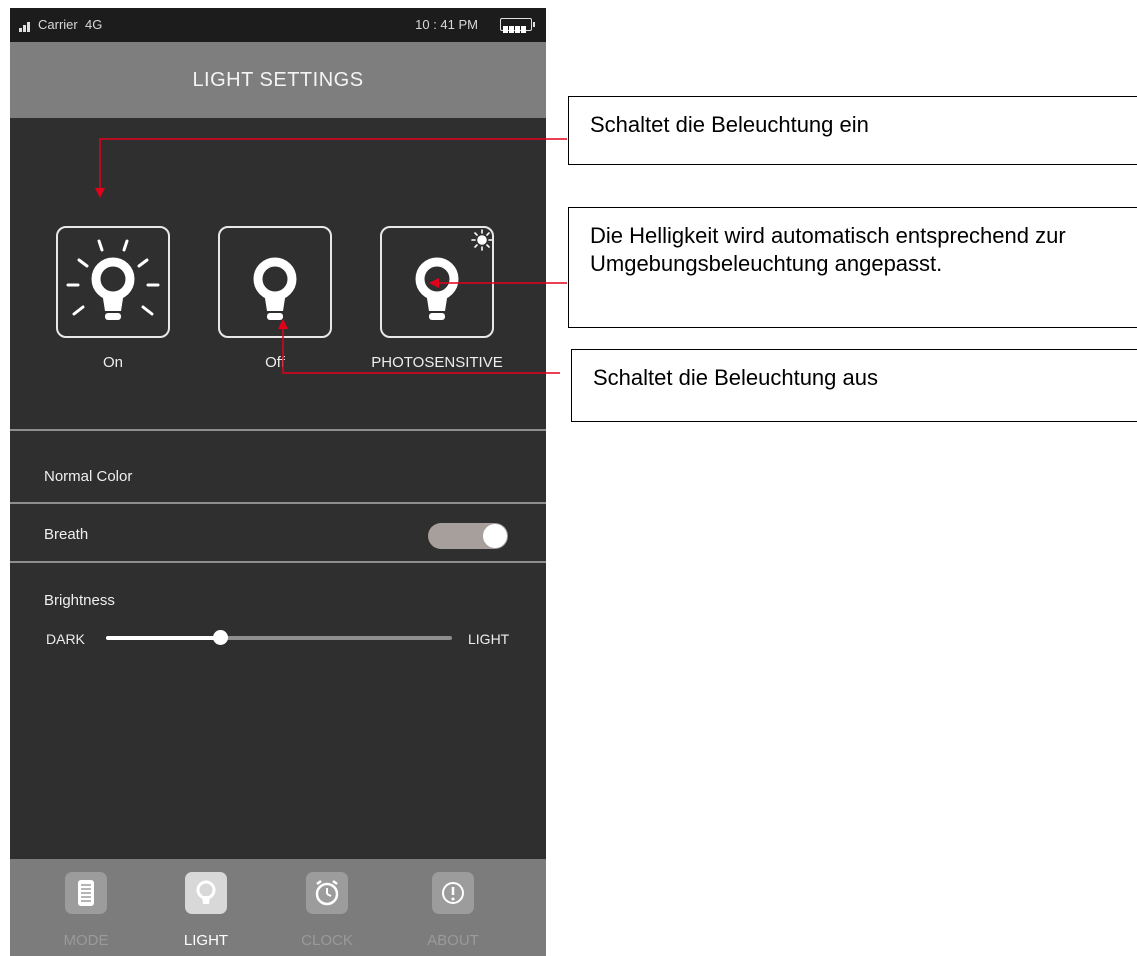 This screenshot has width=1137, height=956. What do you see at coordinates (66, 534) in the screenshot?
I see `breath-label: Breath` at bounding box center [66, 534].